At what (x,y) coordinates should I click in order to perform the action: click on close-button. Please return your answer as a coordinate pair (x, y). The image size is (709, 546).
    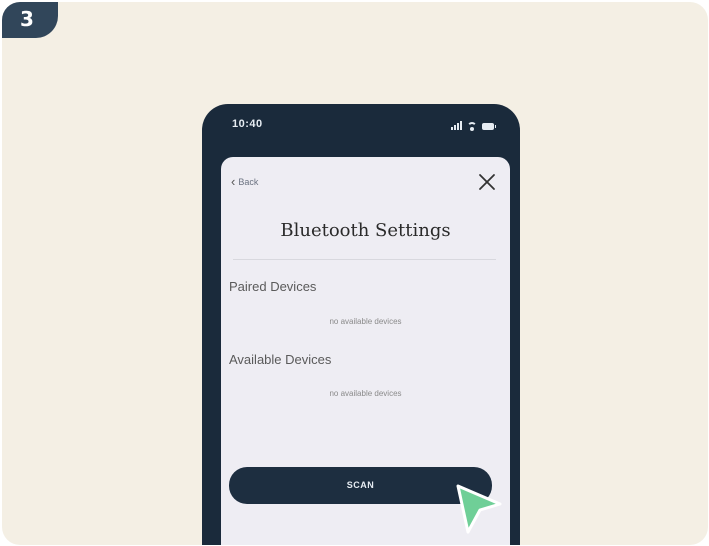
    Looking at the image, I should click on (487, 182).